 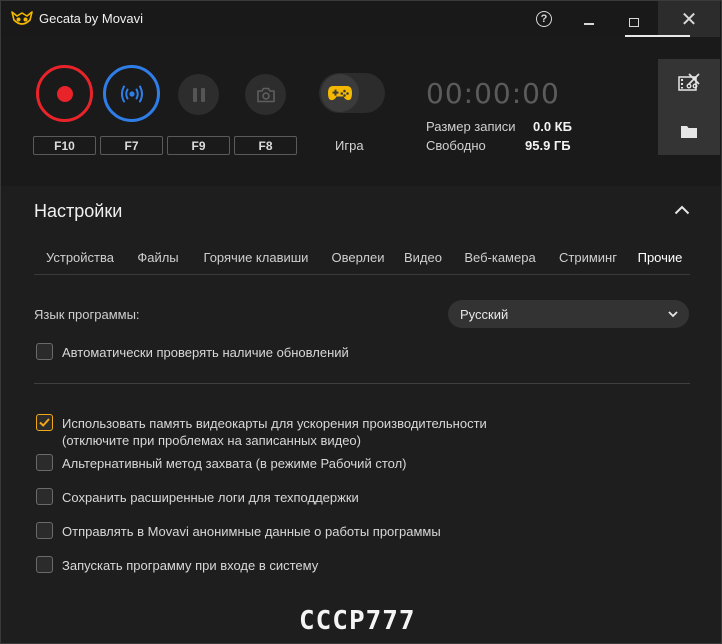 I want to click on stream-button, so click(x=131, y=93).